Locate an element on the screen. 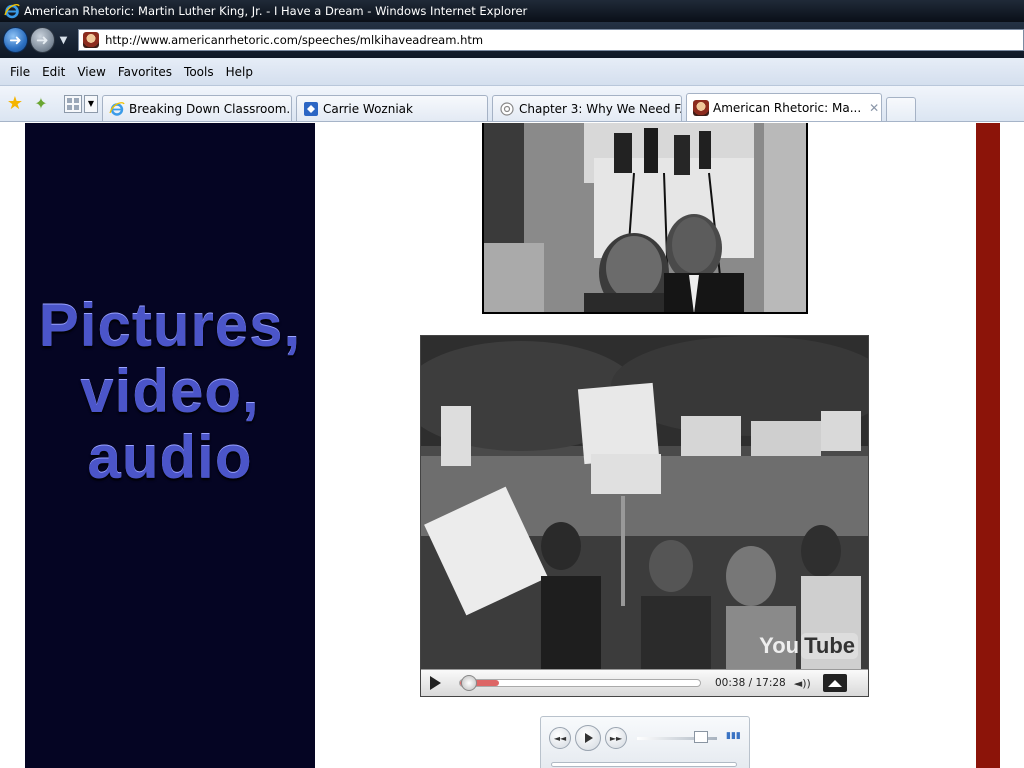 The width and height of the screenshot is (1024, 768). right-margin is located at coordinates (1012, 445).